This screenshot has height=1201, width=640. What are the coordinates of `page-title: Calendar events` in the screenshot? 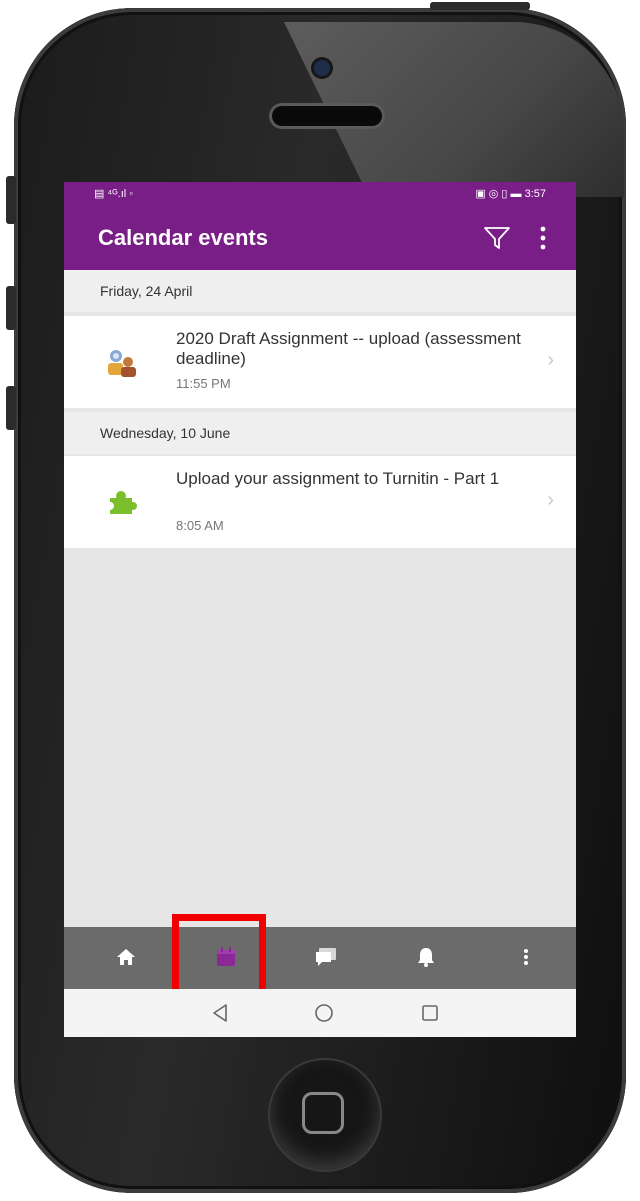 It's located at (183, 237).